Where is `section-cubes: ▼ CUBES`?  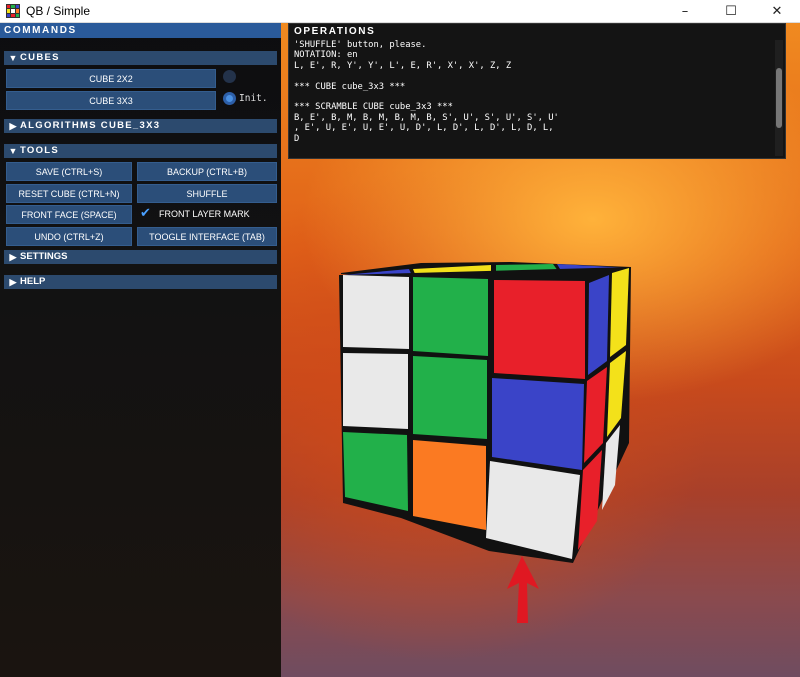 section-cubes: ▼ CUBES is located at coordinates (140, 58).